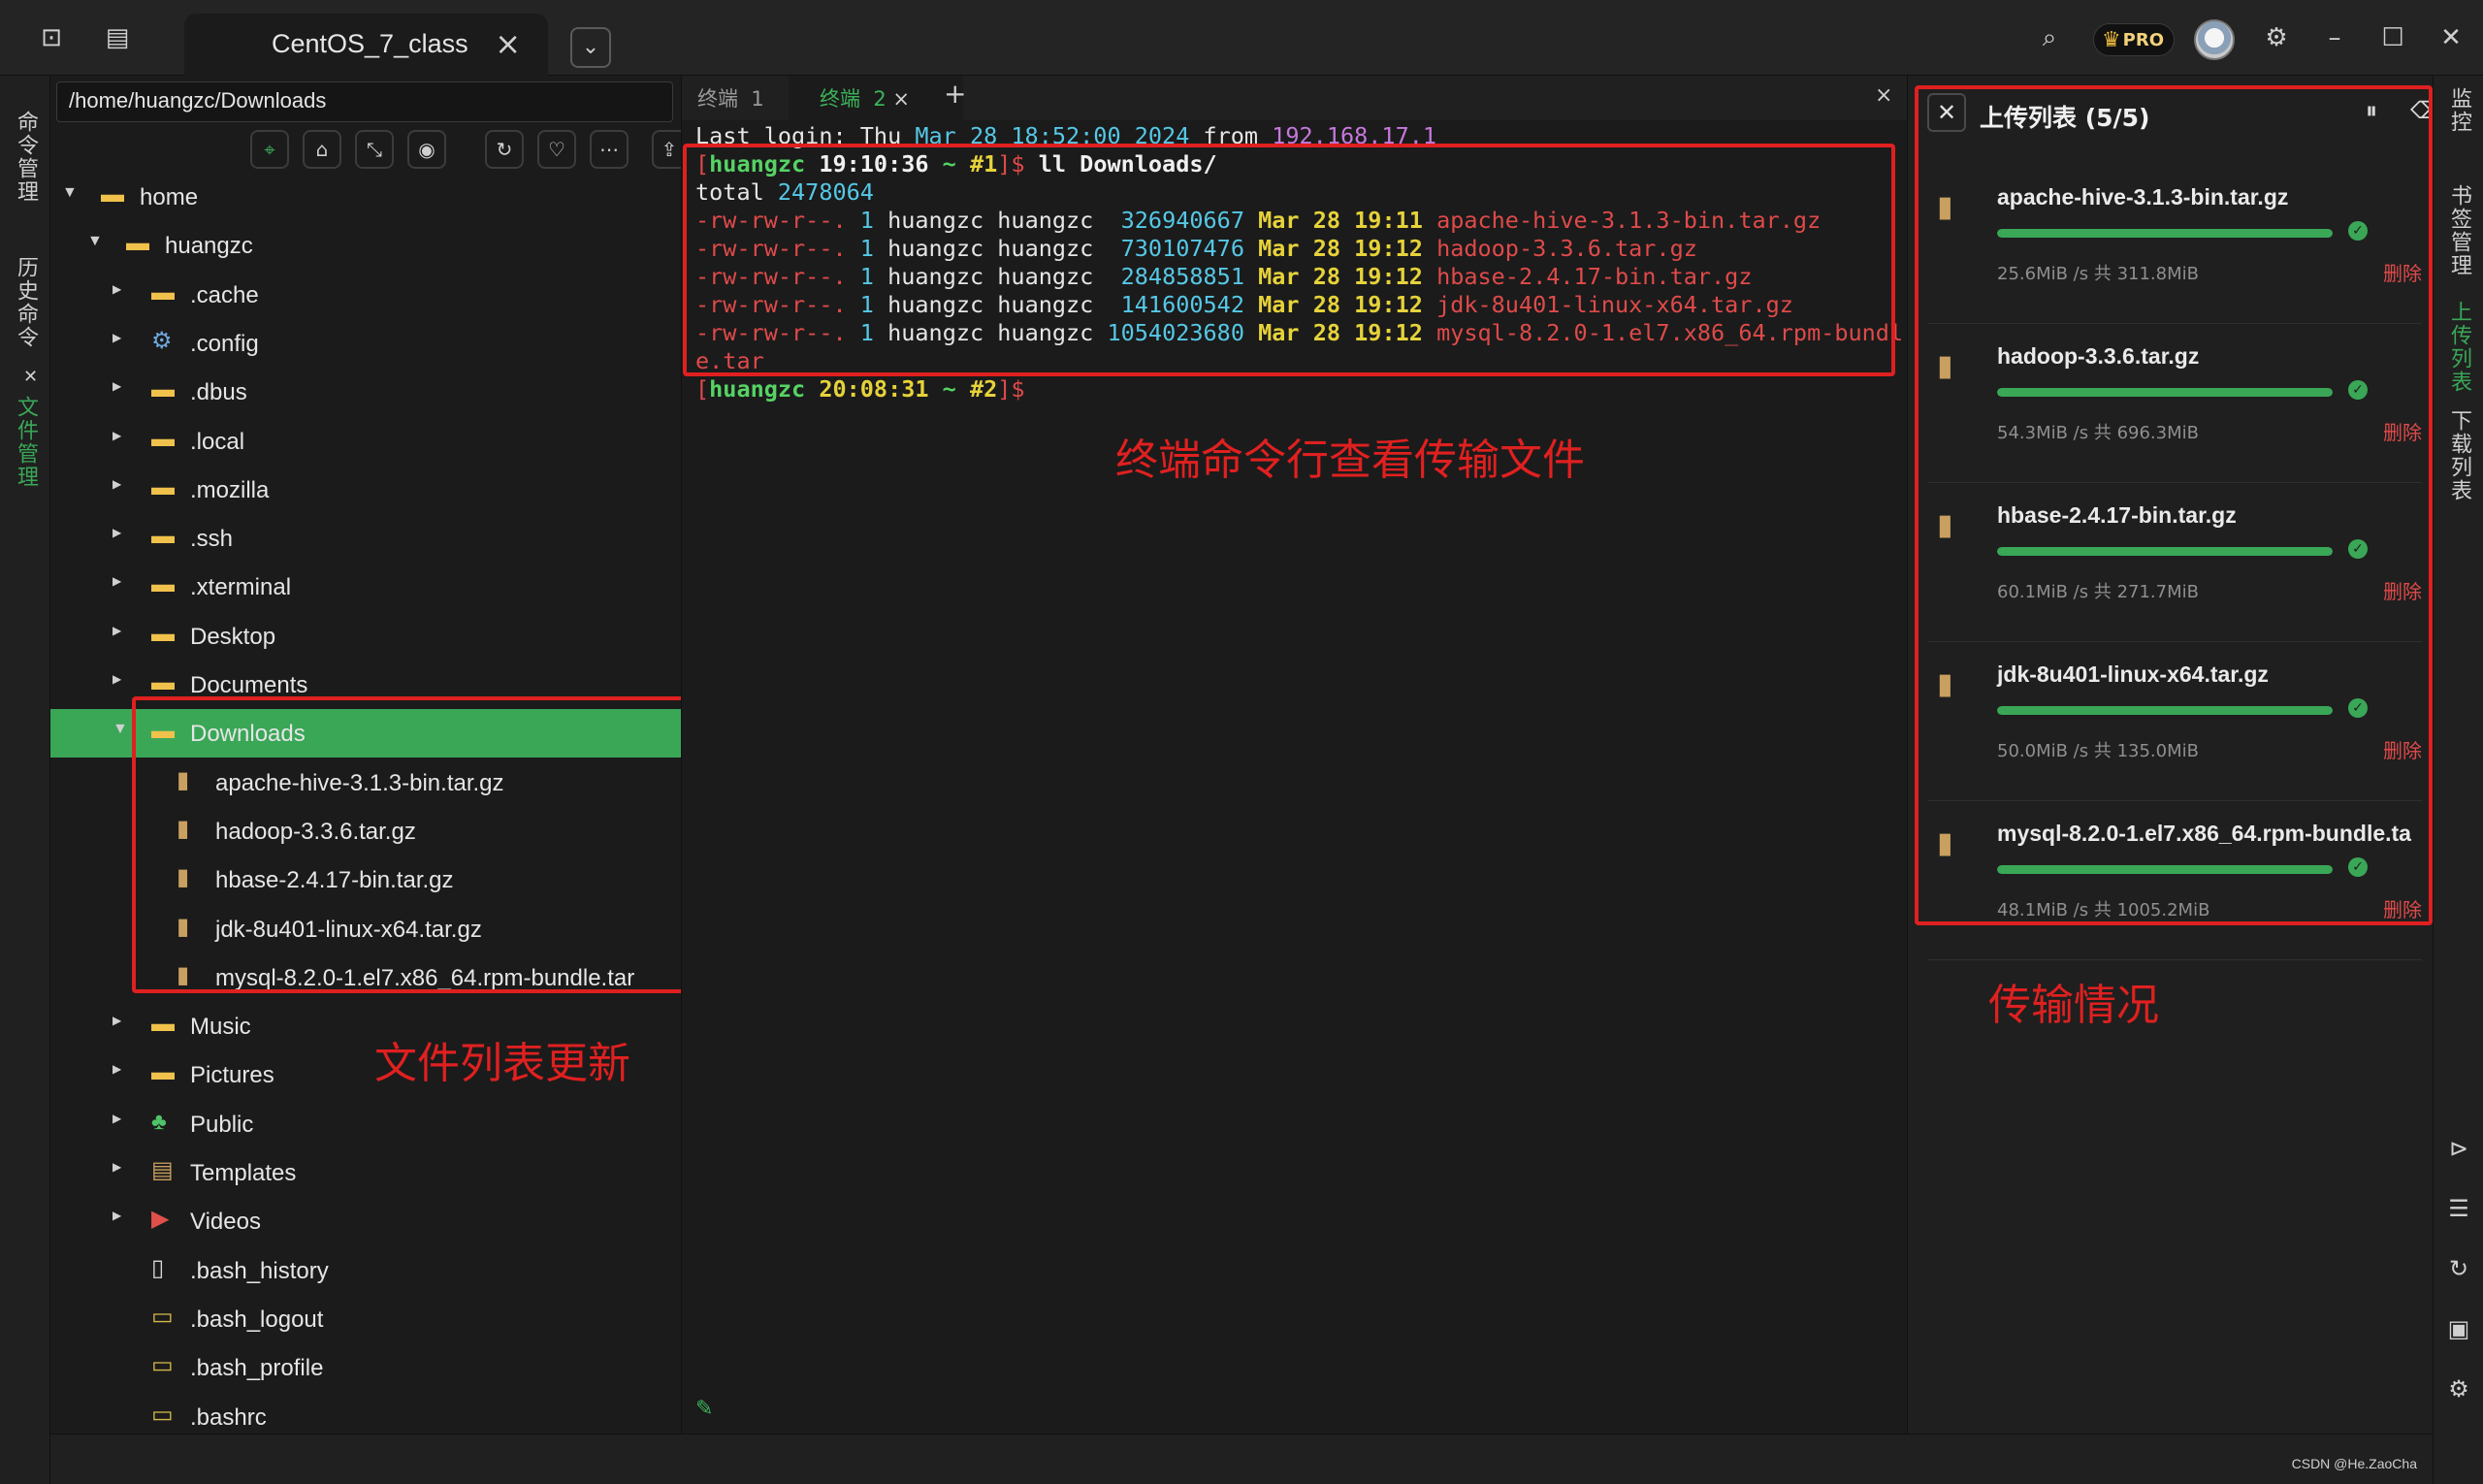 The height and width of the screenshot is (1484, 2483). What do you see at coordinates (2073, 1006) in the screenshot?
I see `annotation-upload: 传输情况` at bounding box center [2073, 1006].